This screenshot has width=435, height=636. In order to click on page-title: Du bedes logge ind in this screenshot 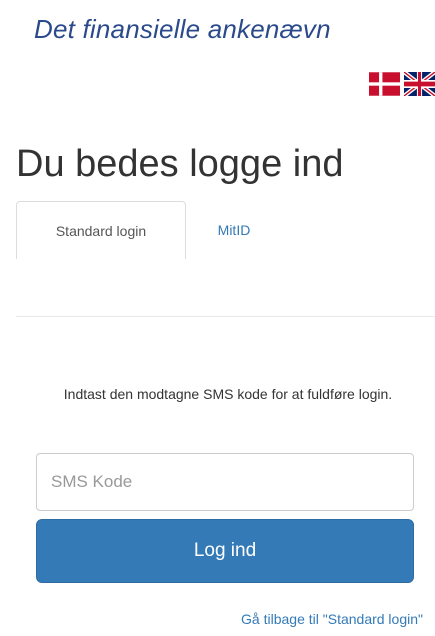, I will do `click(180, 164)`.